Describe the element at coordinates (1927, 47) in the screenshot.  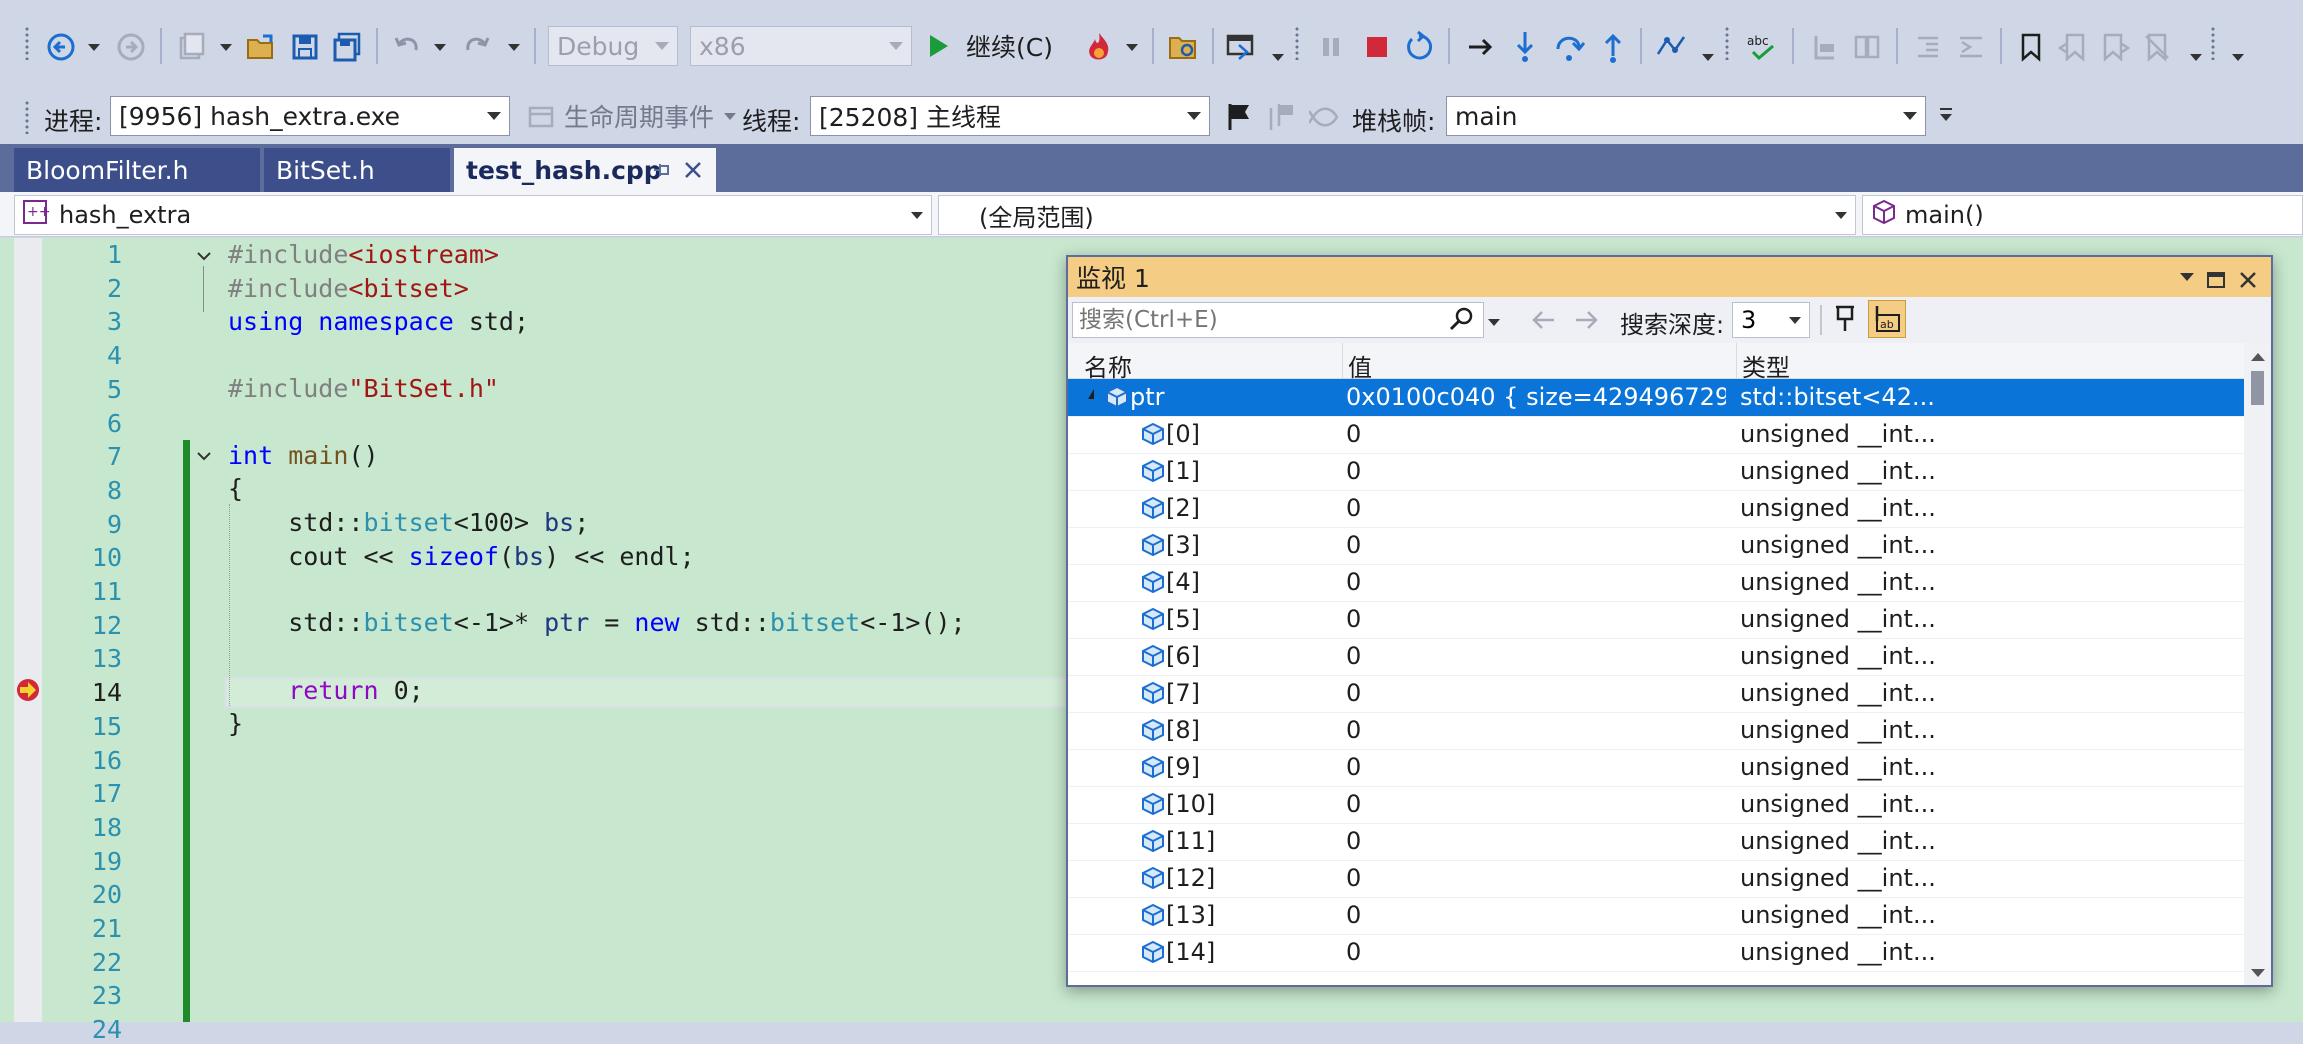
I see `decrease-indent-icon` at that location.